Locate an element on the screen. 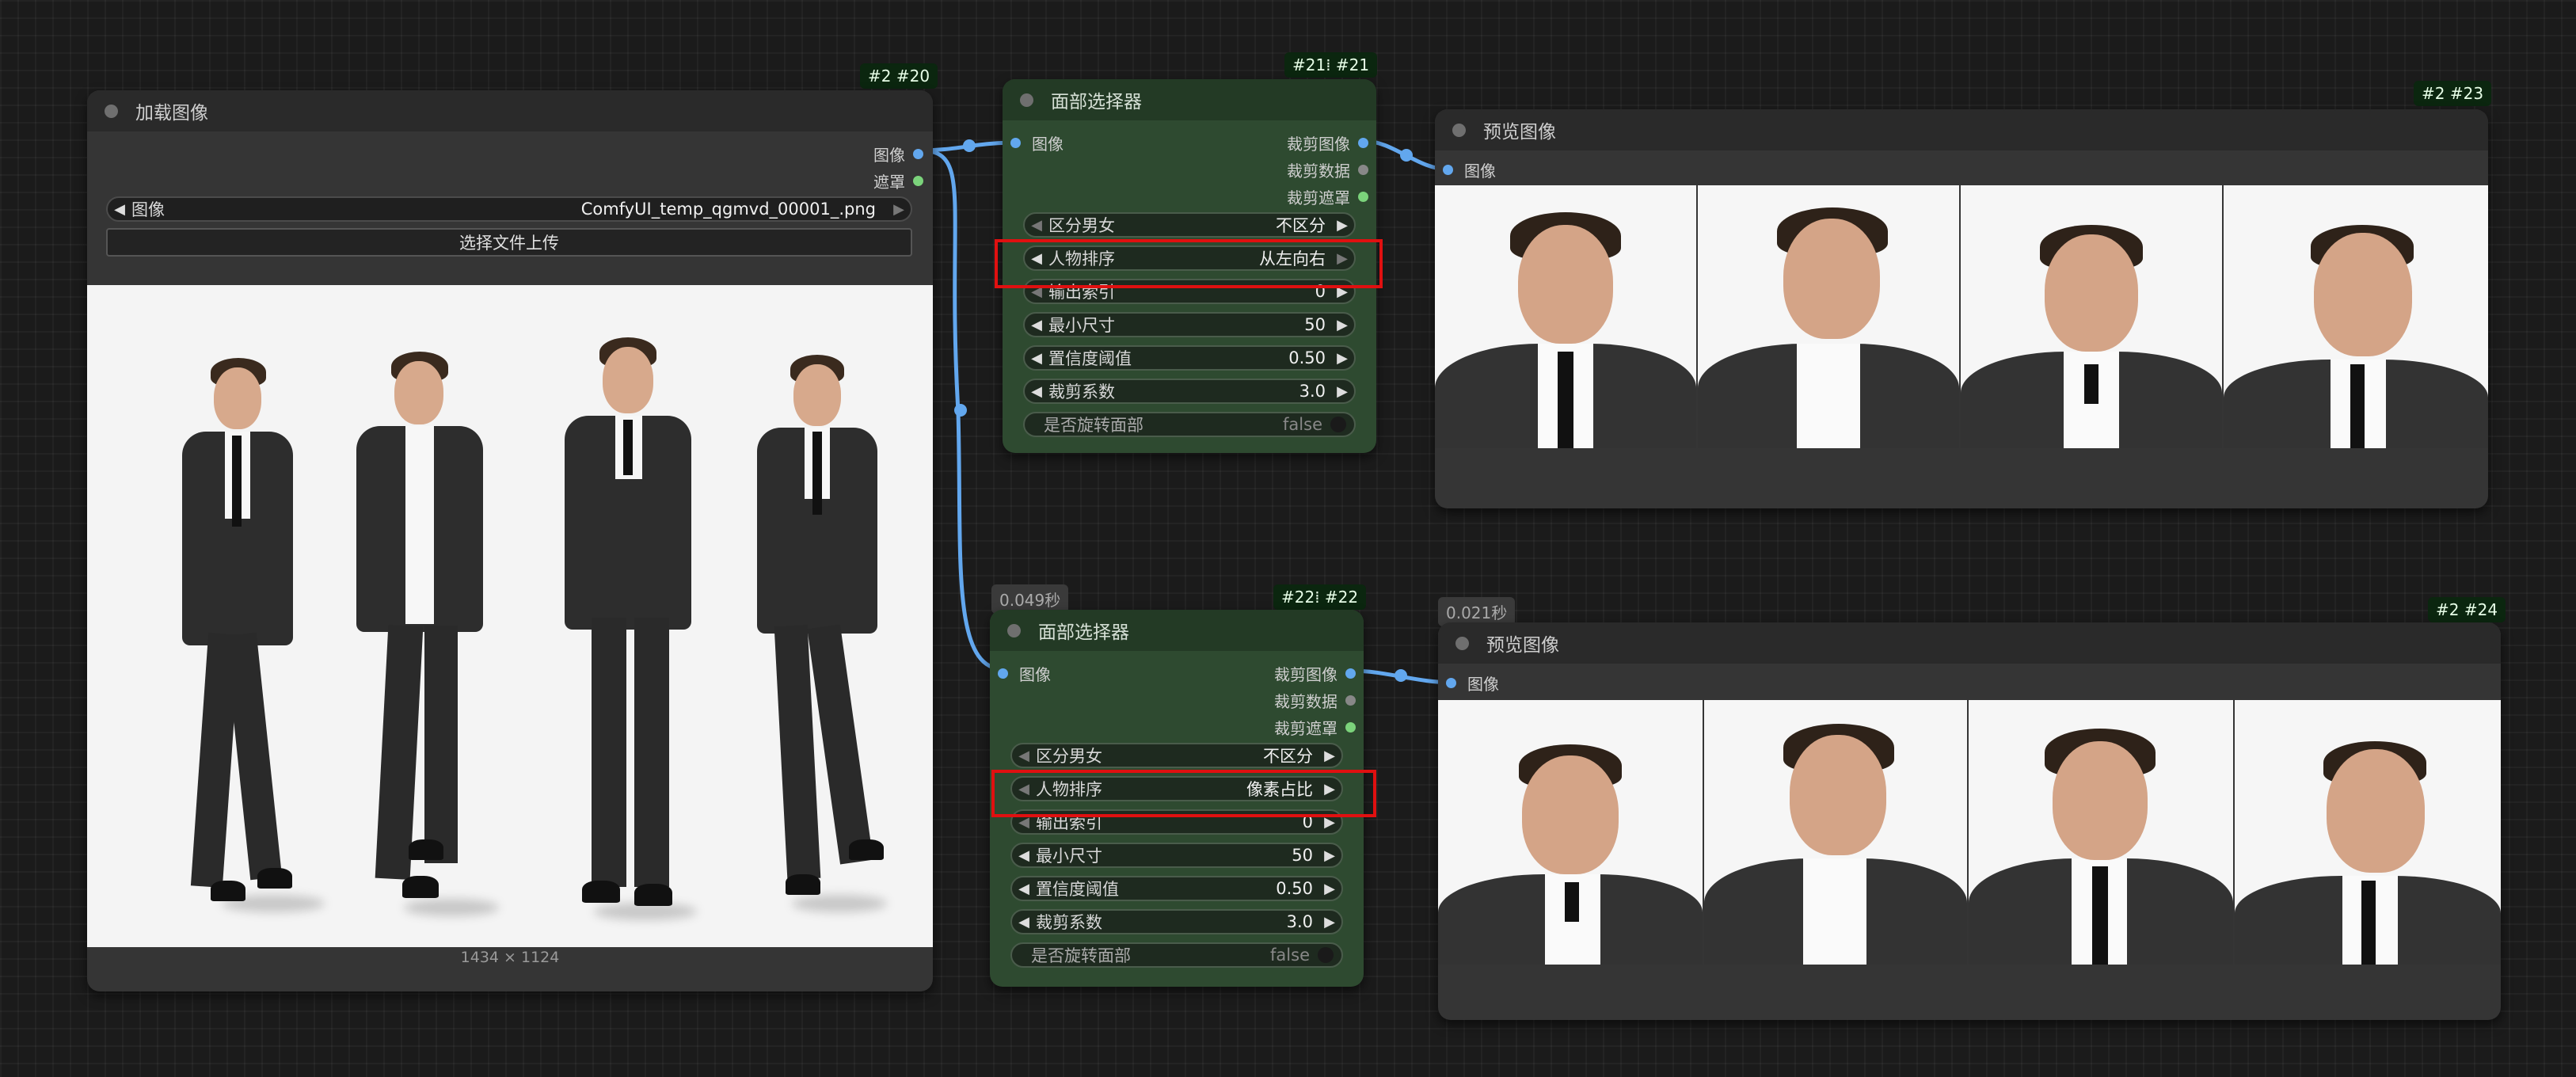 The image size is (2576, 1077). output-slot-mask: 遮罩 is located at coordinates (898, 180).